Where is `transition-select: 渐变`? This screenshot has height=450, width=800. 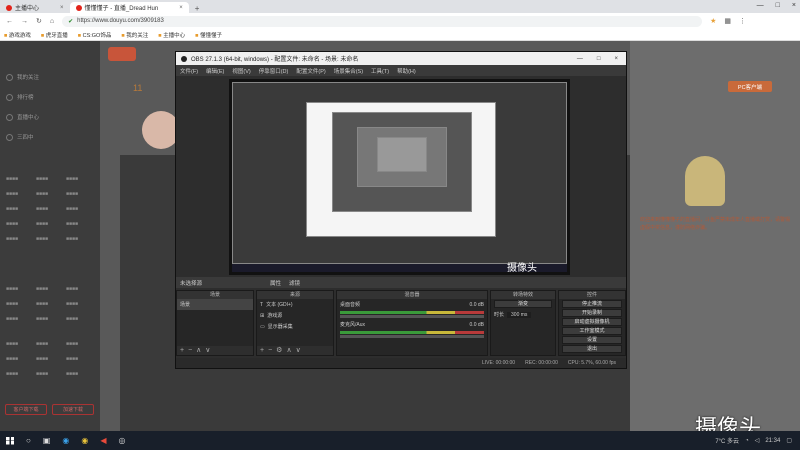 transition-select: 渐变 is located at coordinates (523, 304).